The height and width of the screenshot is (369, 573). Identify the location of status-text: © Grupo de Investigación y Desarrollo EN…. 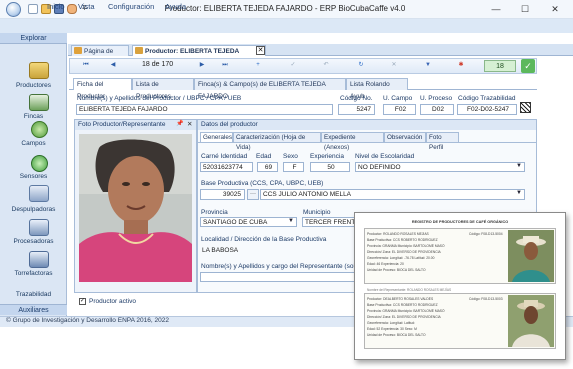
(87, 320).